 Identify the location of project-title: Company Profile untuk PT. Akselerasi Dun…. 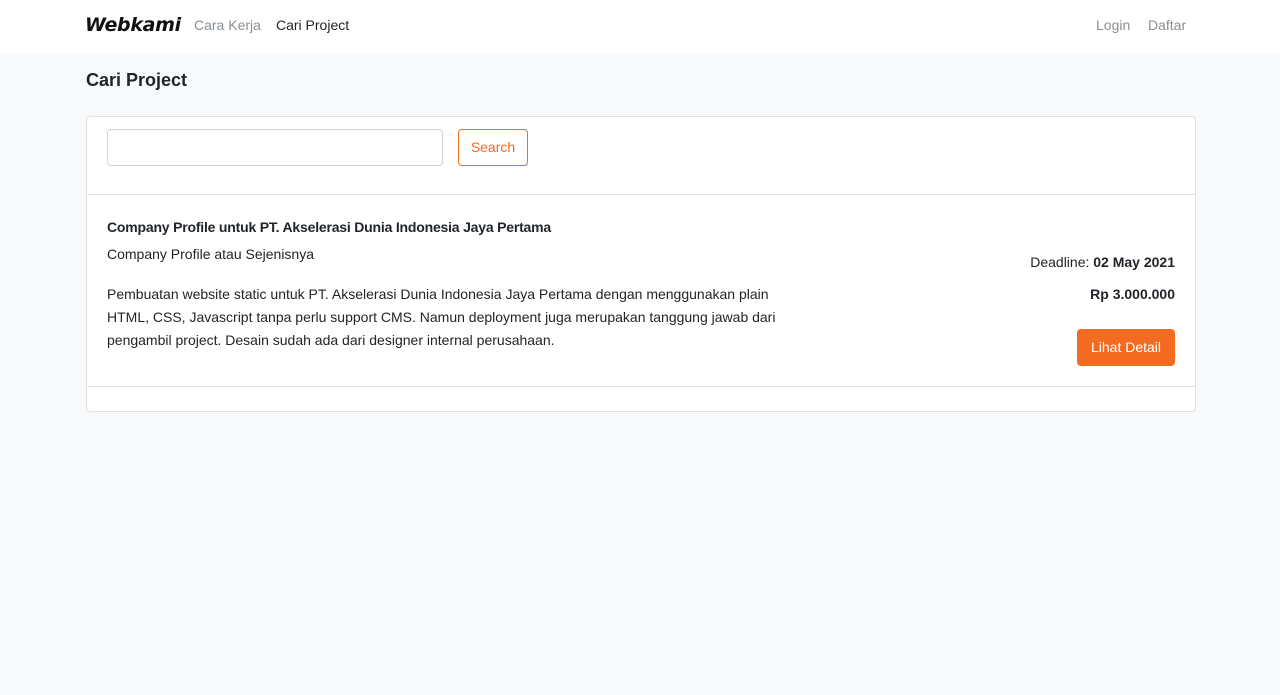
(329, 227).